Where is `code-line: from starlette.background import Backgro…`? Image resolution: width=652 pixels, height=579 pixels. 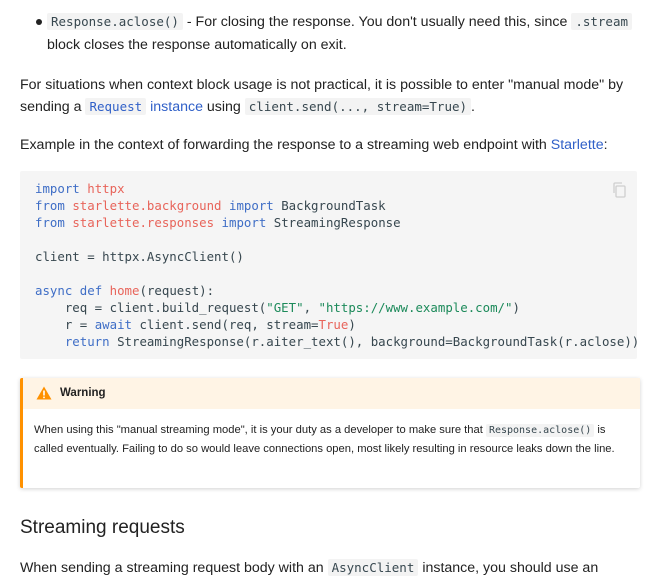 code-line: from starlette.background import Backgro… is located at coordinates (210, 205).